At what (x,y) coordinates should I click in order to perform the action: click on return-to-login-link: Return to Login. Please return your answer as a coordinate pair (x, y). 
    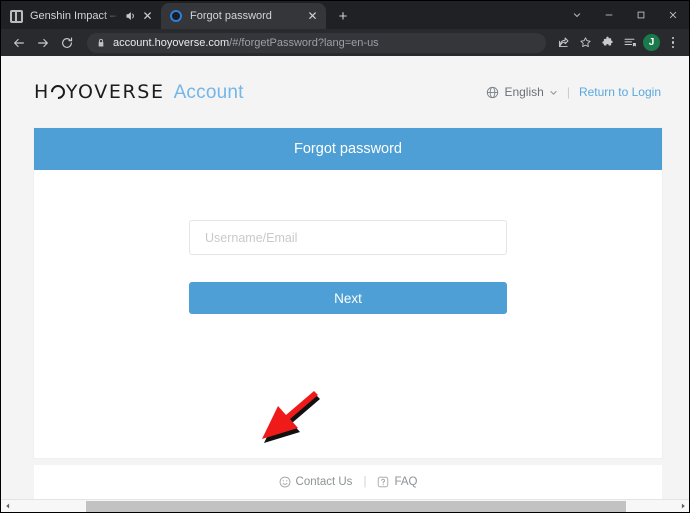
    Looking at the image, I should click on (620, 92).